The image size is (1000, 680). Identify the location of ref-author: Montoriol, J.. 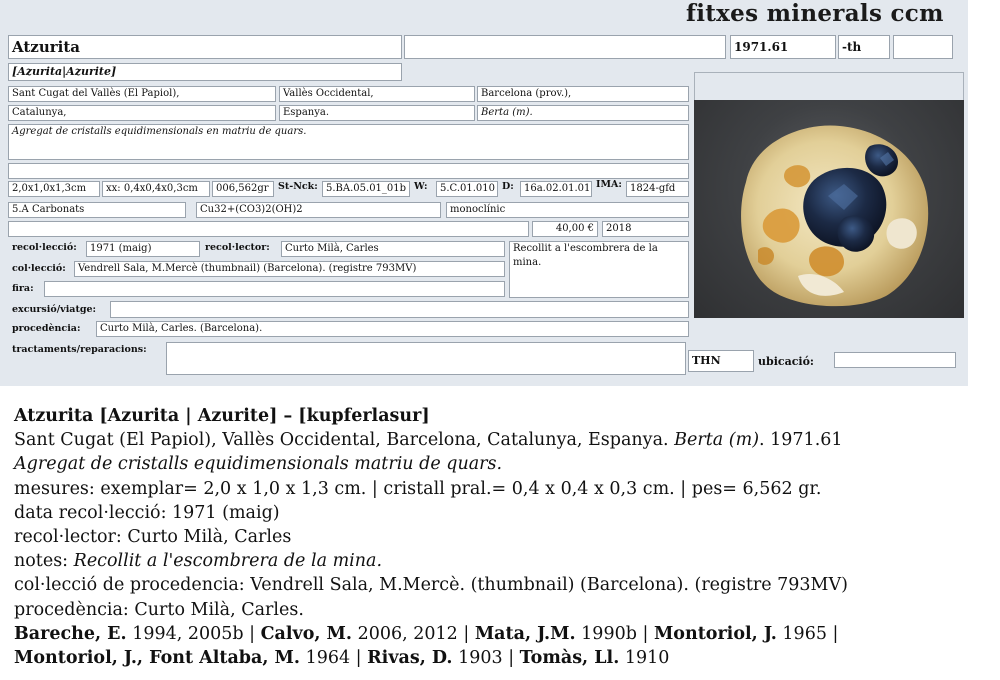
(715, 633).